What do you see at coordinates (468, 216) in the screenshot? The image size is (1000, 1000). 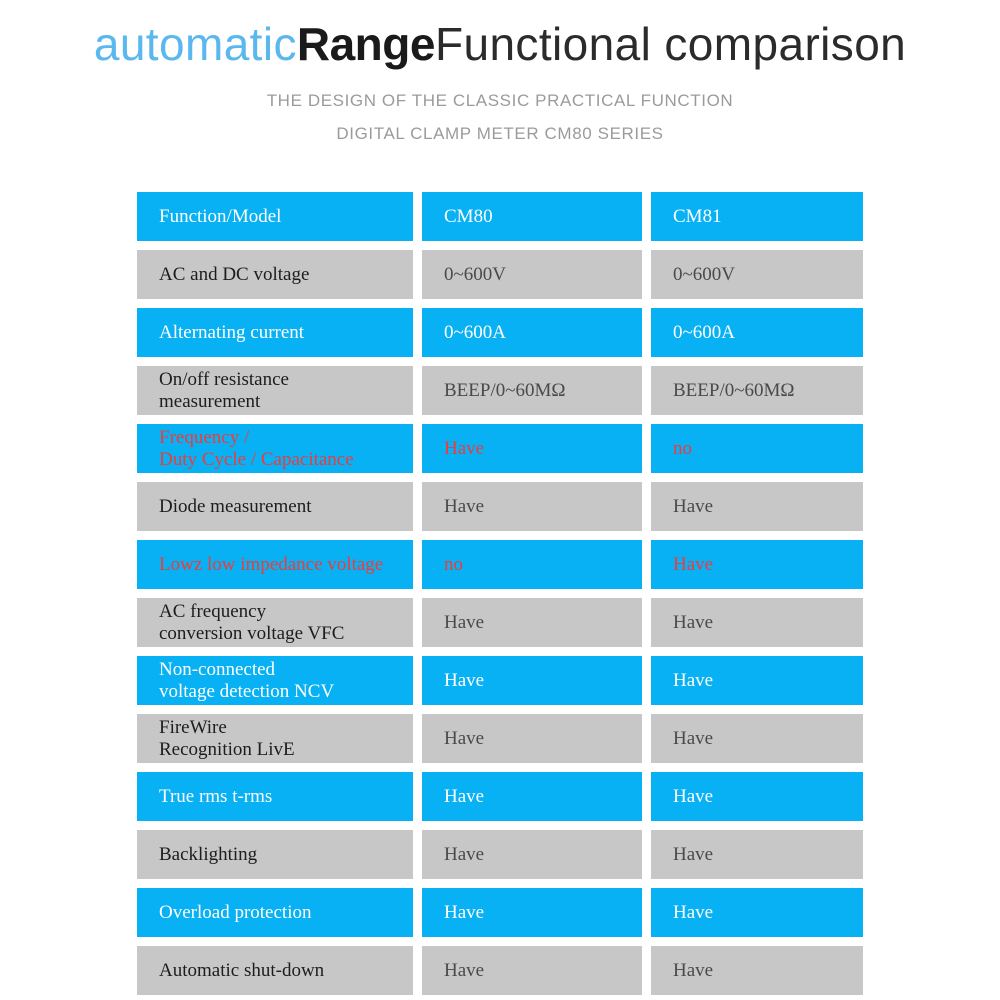 I see `cm80-value: CM80` at bounding box center [468, 216].